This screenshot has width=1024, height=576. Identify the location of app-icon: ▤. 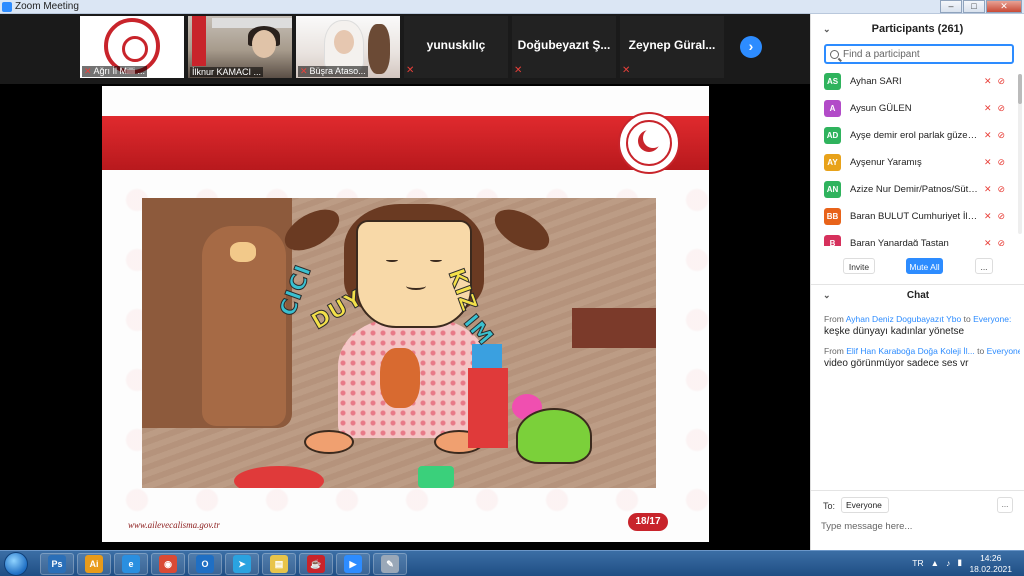
(279, 564).